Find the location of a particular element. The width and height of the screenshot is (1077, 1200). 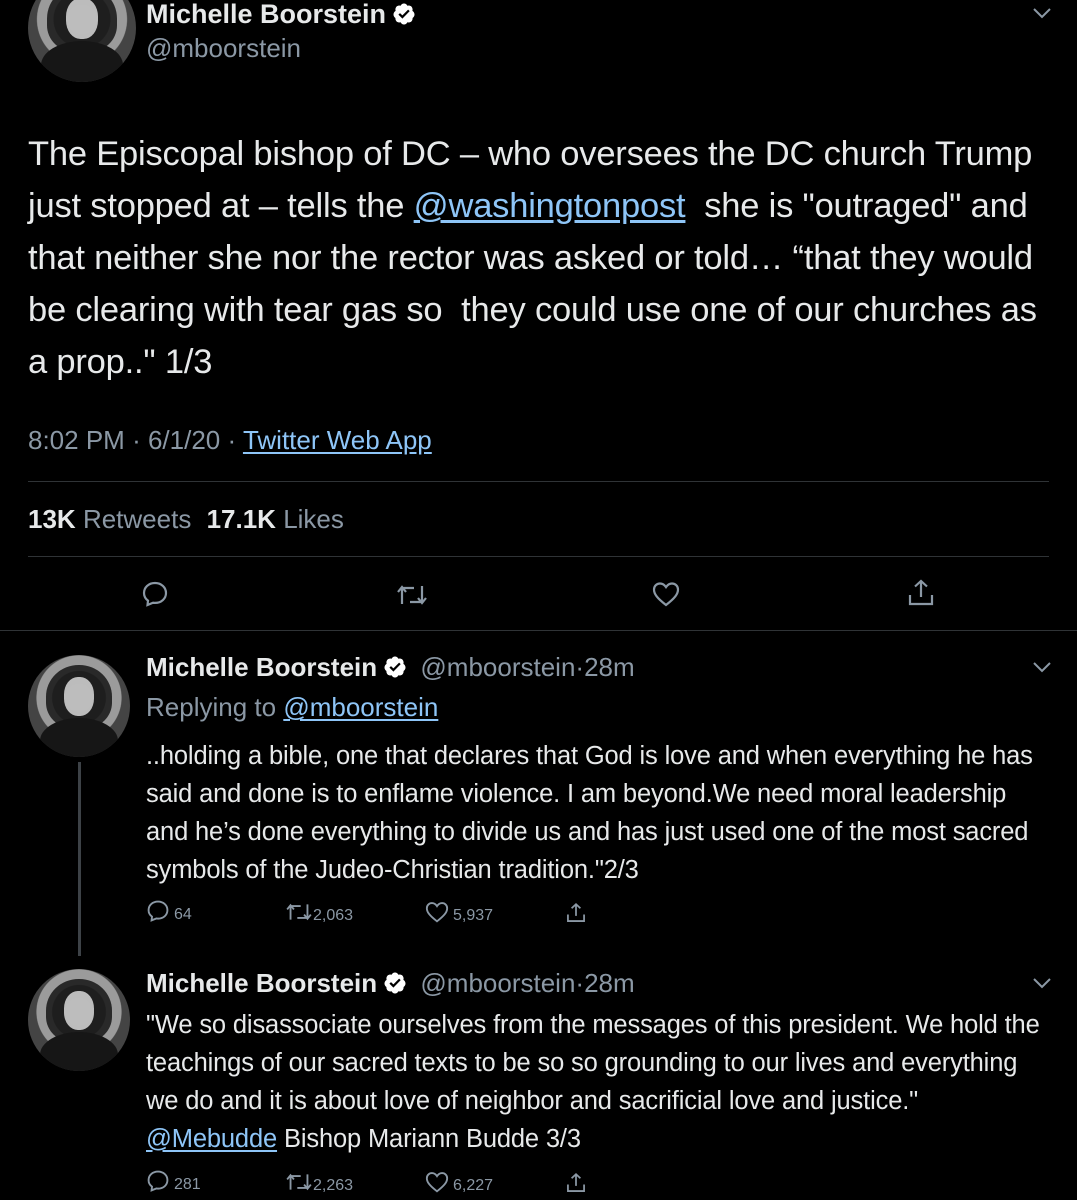

reply-action: 281 is located at coordinates (173, 1181).